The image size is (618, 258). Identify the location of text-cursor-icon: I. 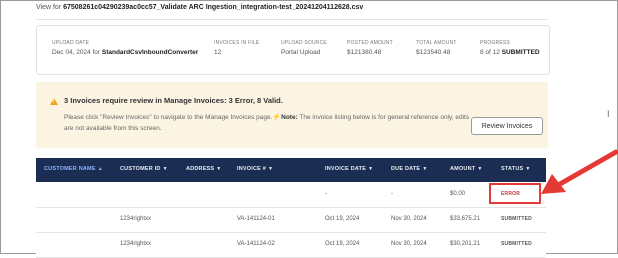
(608, 114).